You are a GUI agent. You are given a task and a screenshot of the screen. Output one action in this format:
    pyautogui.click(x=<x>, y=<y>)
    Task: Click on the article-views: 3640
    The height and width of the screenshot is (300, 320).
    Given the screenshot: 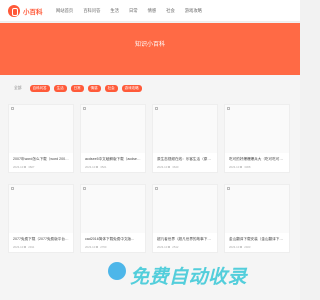 What is the action you would take?
    pyautogui.click(x=175, y=167)
    